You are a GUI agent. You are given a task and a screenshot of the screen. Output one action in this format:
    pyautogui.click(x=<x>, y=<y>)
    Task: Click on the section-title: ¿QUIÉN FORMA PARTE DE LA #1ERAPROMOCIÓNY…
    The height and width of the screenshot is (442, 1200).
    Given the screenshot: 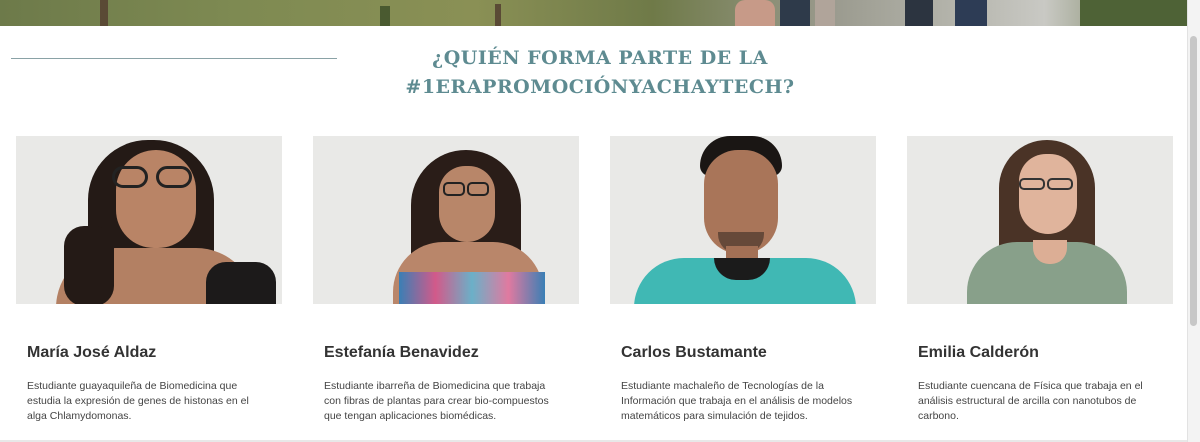 What is the action you would take?
    pyautogui.click(x=600, y=73)
    